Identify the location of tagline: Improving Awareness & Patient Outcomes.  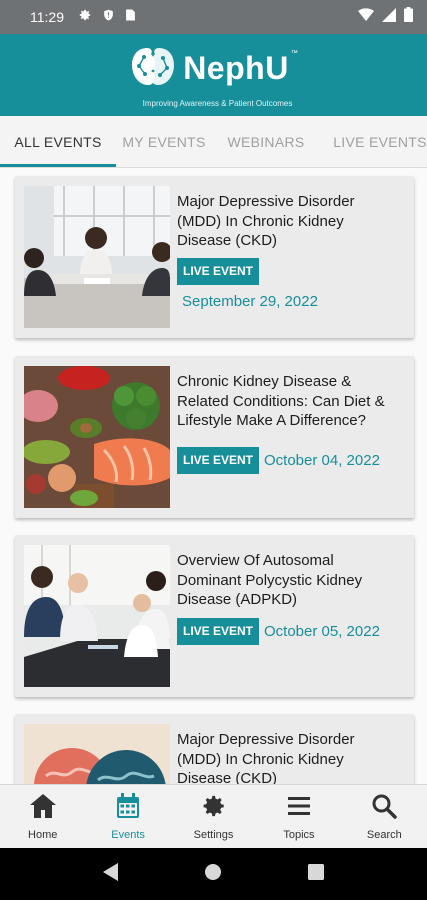
(217, 103).